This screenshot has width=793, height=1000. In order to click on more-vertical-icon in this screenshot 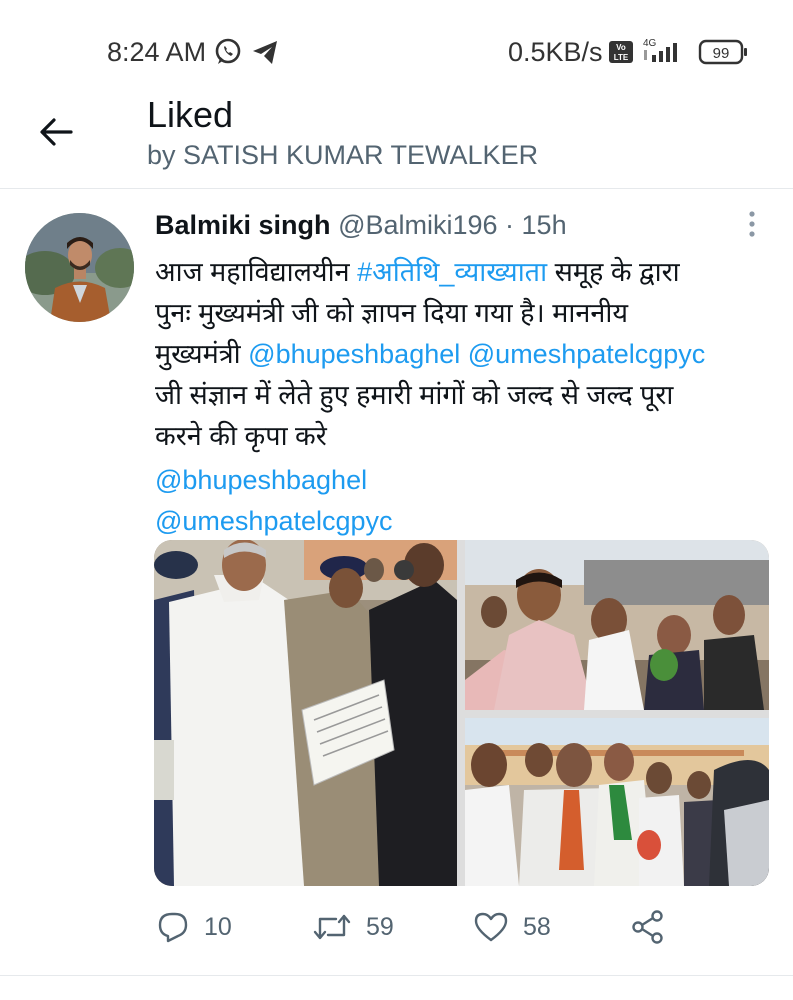, I will do `click(752, 224)`.